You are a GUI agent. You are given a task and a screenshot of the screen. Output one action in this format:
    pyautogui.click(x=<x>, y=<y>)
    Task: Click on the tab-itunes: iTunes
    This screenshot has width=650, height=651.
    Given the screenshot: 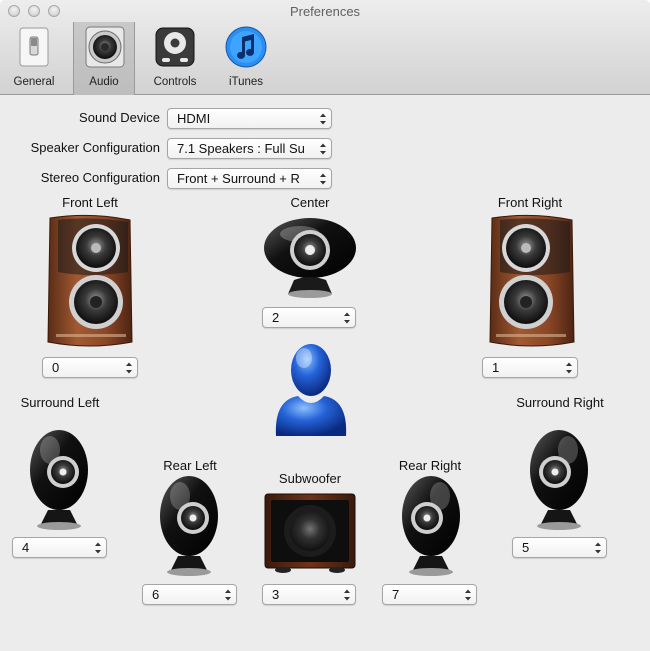 What is the action you would take?
    pyautogui.click(x=246, y=56)
    